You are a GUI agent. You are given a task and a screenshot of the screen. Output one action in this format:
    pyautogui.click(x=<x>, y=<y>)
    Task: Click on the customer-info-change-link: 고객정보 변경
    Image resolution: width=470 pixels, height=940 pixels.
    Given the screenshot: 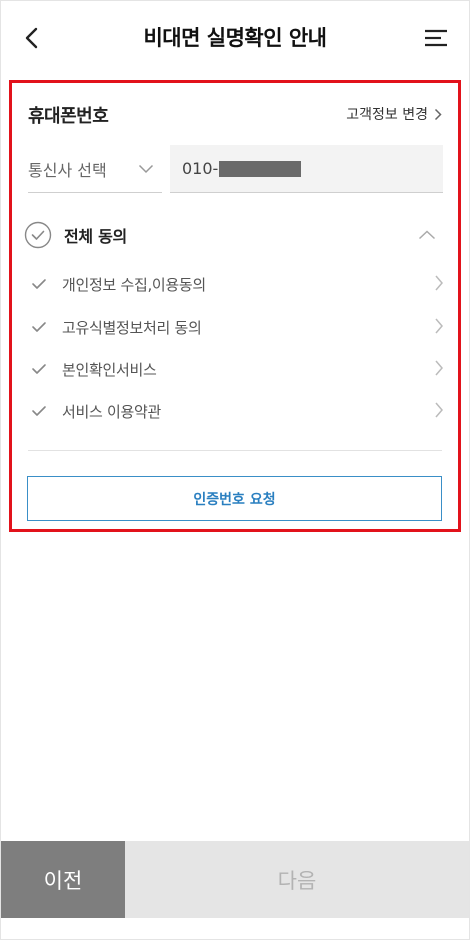 What is the action you would take?
    pyautogui.click(x=394, y=114)
    